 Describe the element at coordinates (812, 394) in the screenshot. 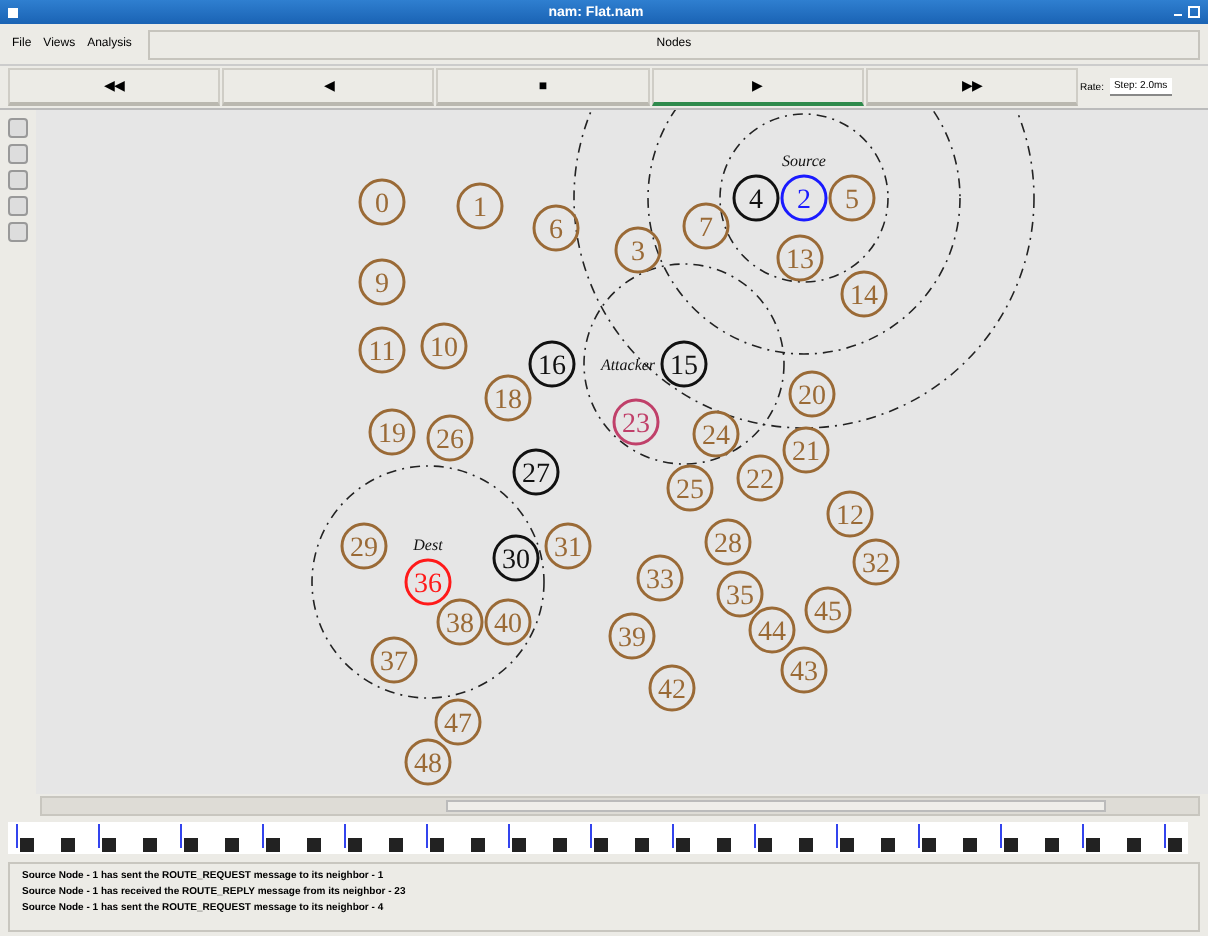

I see `network-node: 20` at that location.